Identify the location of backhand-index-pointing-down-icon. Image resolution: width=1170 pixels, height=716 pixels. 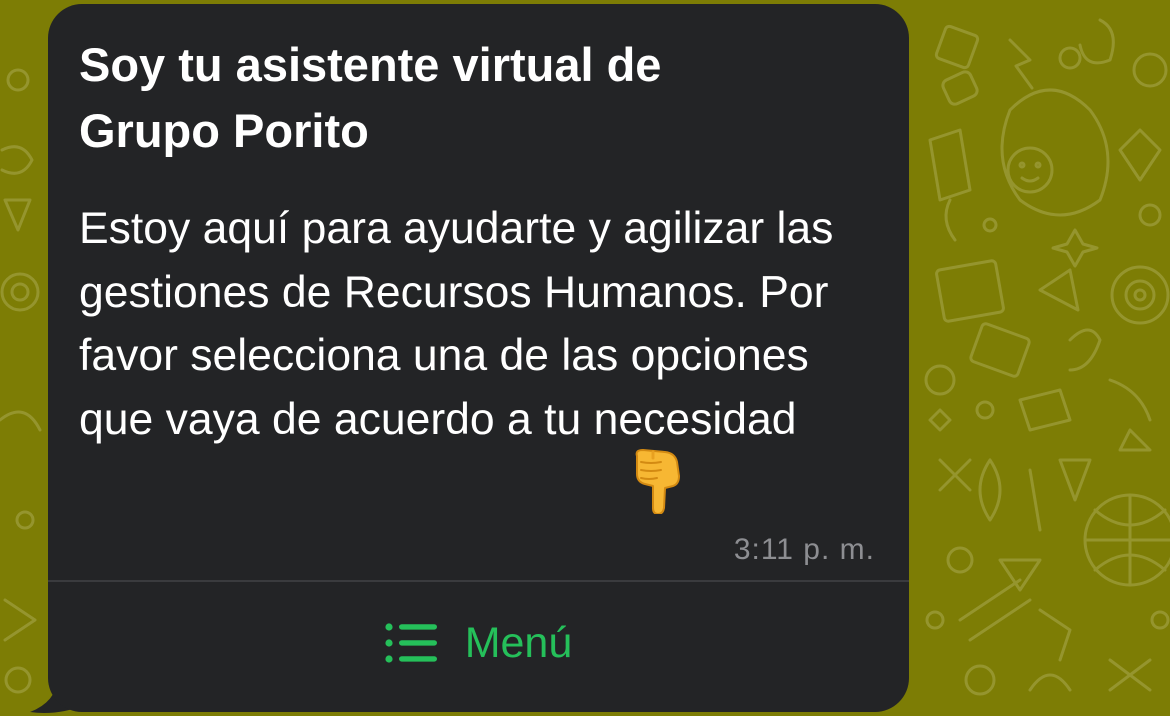
(657, 481).